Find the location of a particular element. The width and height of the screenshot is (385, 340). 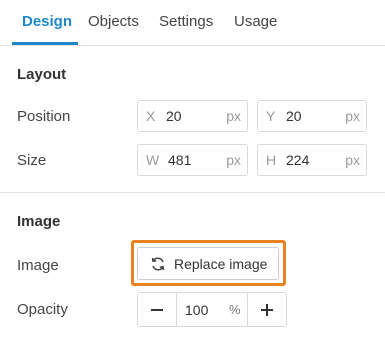

y-unit: px is located at coordinates (352, 116).